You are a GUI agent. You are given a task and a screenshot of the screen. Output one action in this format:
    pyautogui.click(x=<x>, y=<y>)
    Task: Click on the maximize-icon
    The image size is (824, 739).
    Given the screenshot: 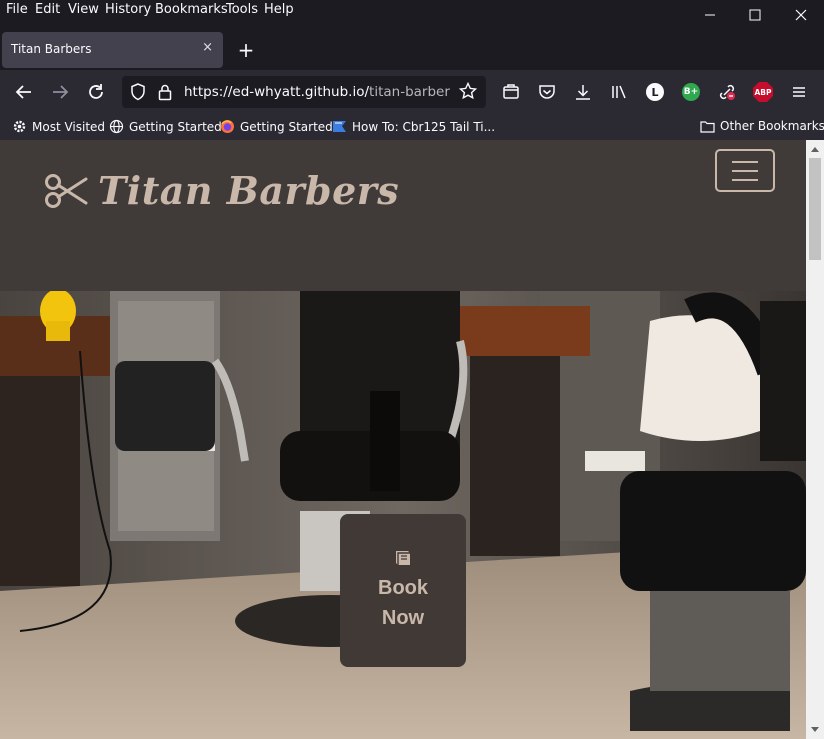 What is the action you would take?
    pyautogui.click(x=755, y=15)
    